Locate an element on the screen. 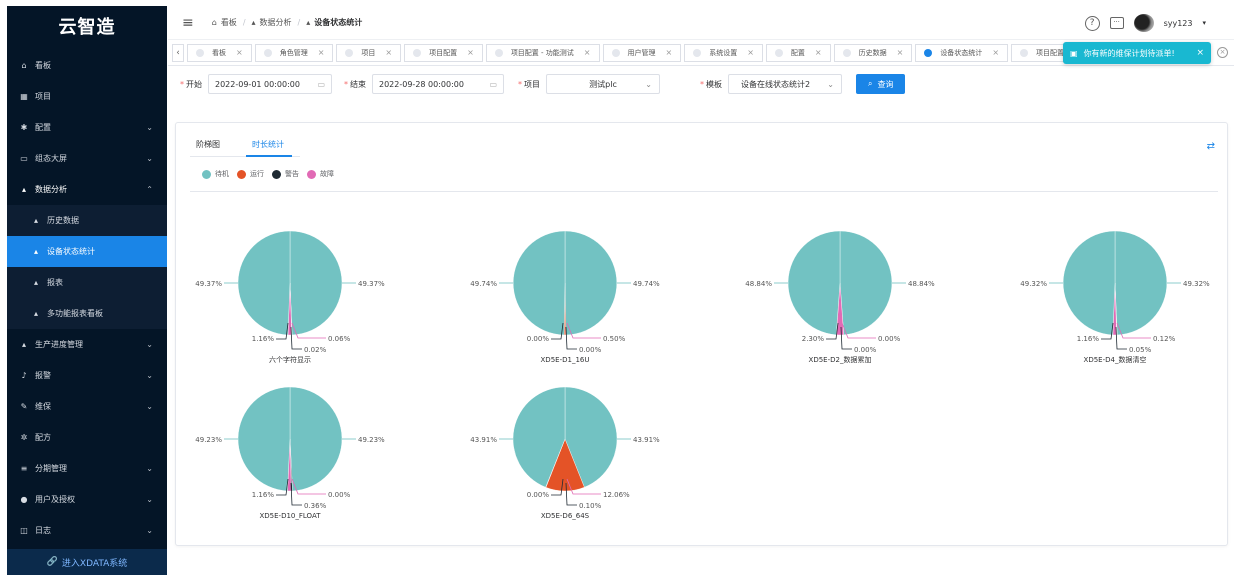  tab-item: 角色管理 × is located at coordinates (294, 52).